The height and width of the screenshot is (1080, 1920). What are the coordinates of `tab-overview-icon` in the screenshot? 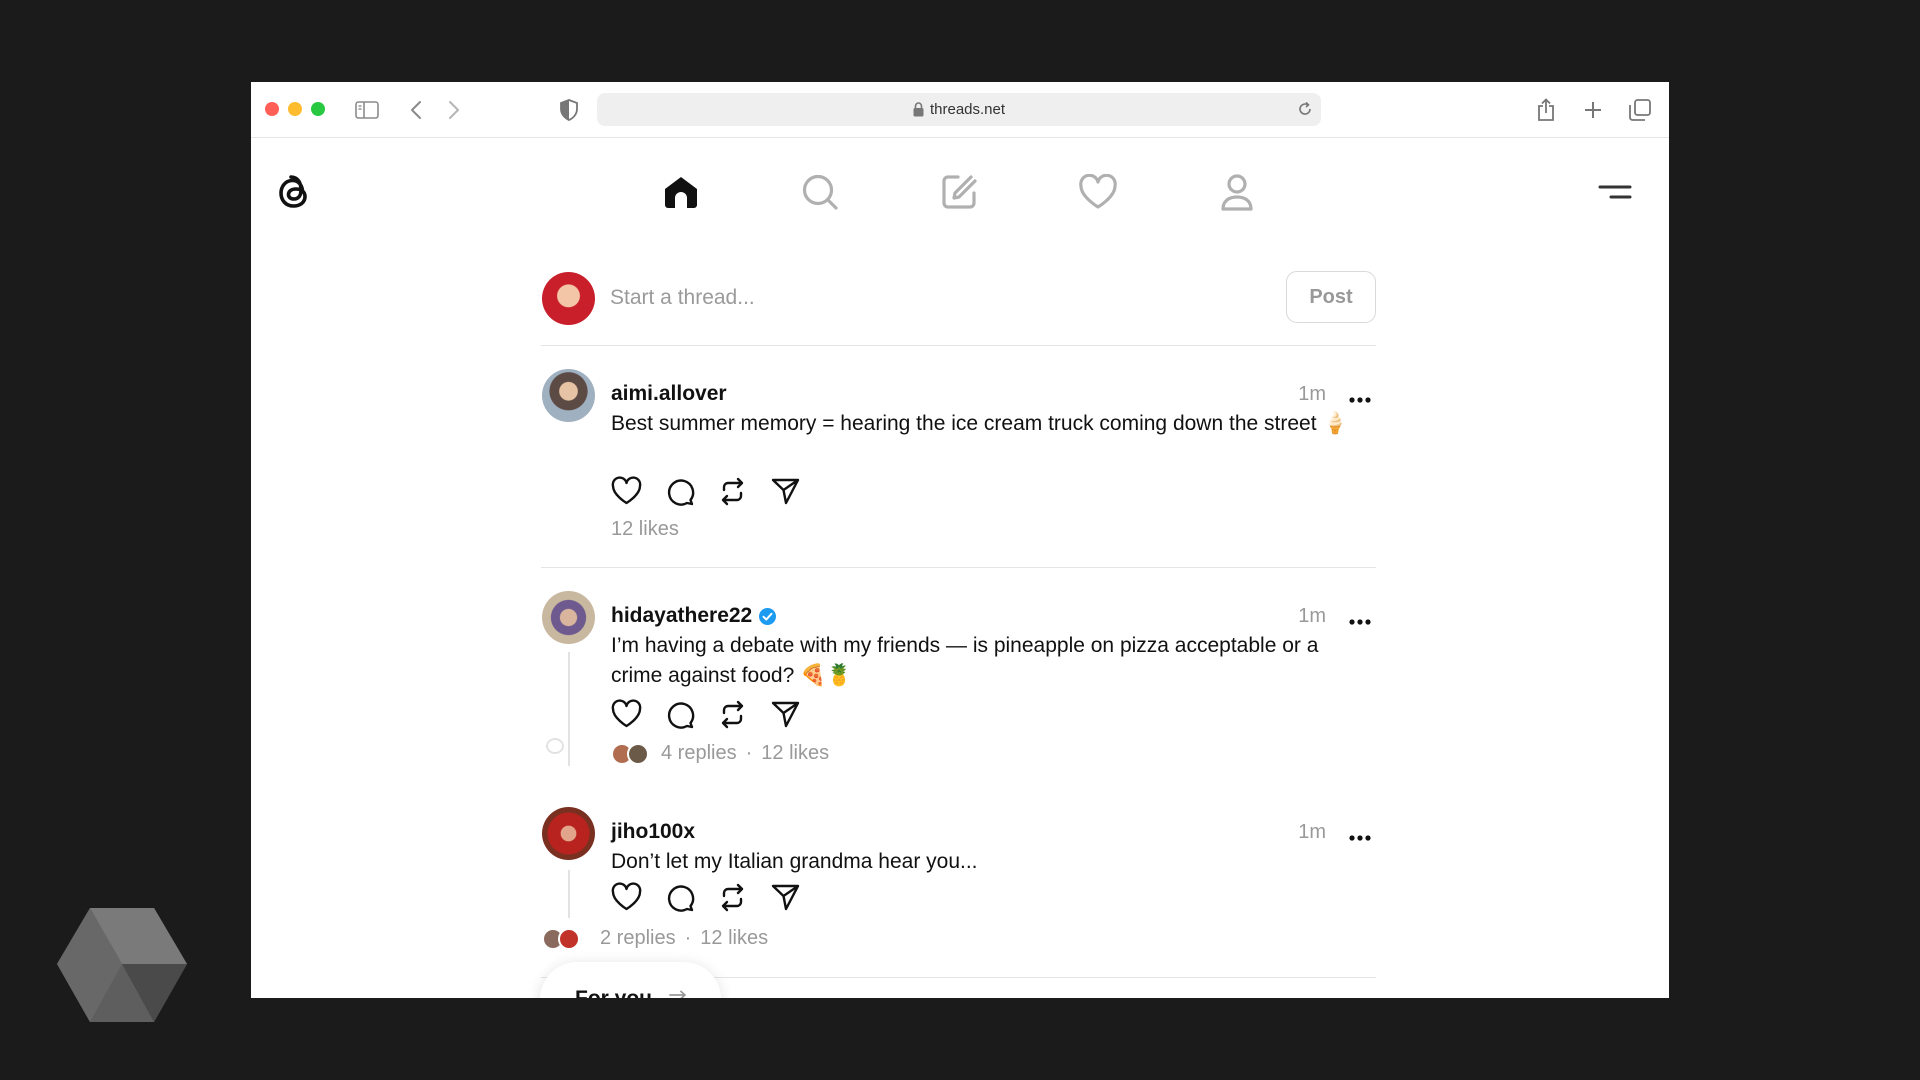 It's located at (1640, 110).